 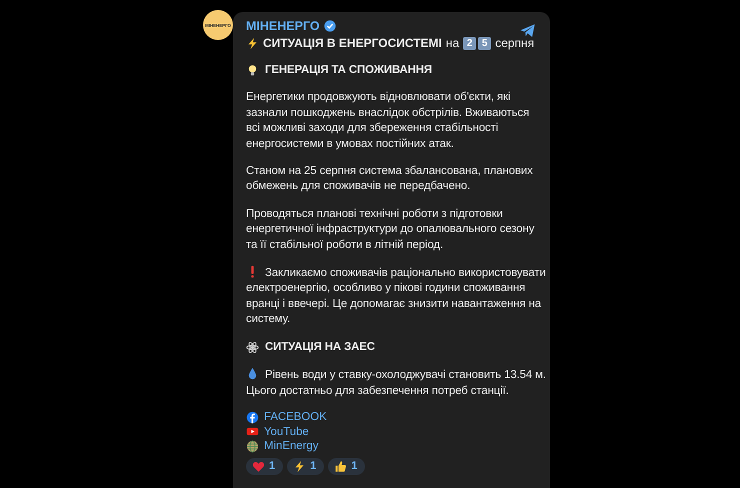 What do you see at coordinates (390, 179) in the screenshot?
I see `message-paragraph: Станом на 25 серпня система збалансована, планових обмежень для споживачів не передбачено.` at bounding box center [390, 179].